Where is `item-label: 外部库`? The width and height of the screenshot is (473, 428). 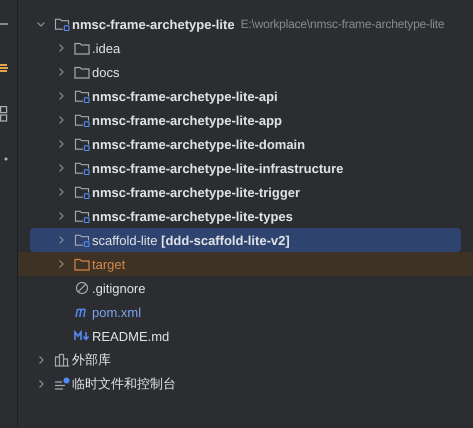
item-label: 外部库 is located at coordinates (91, 360).